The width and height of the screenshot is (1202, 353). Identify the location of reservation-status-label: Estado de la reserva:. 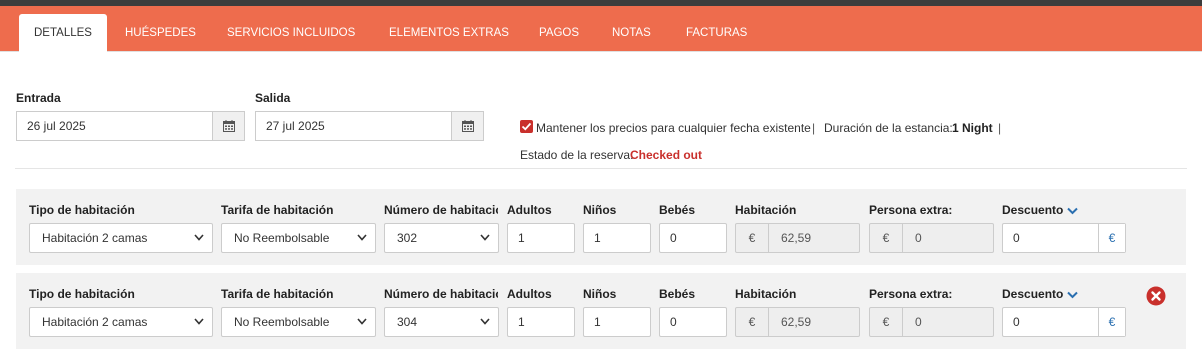
(577, 155).